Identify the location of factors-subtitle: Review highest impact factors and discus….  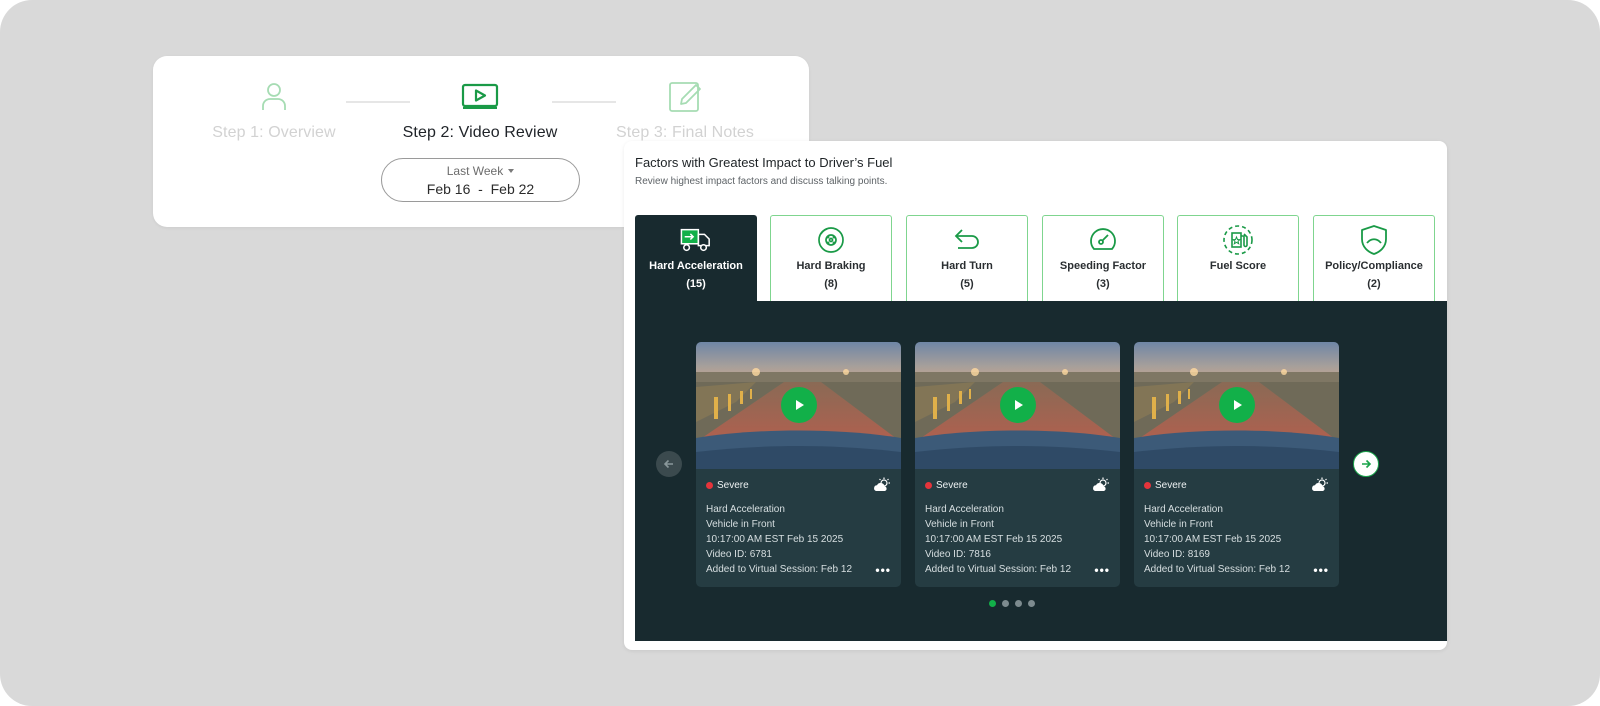
(761, 181).